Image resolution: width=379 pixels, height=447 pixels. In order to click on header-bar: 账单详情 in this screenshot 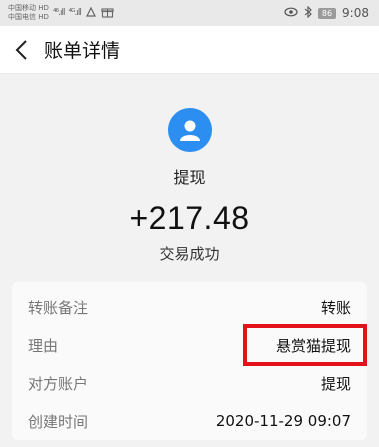, I will do `click(189, 50)`.